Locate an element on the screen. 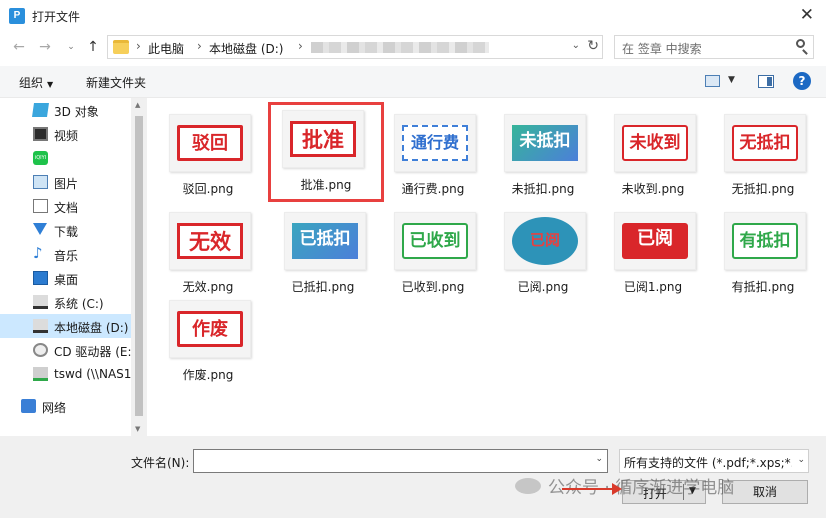 The height and width of the screenshot is (518, 826). toolbar: 组织 ▼ 新建文件夹 ▼ ? is located at coordinates (413, 82).